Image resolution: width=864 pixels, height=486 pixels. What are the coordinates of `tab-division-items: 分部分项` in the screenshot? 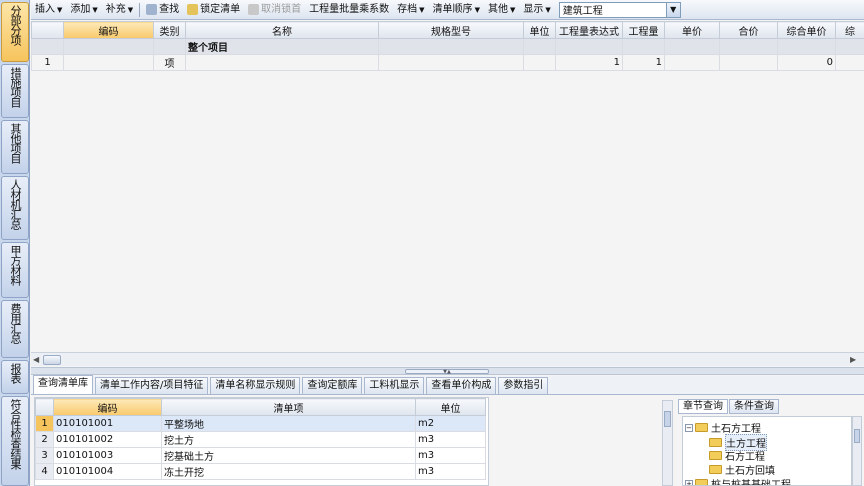 It's located at (15, 32).